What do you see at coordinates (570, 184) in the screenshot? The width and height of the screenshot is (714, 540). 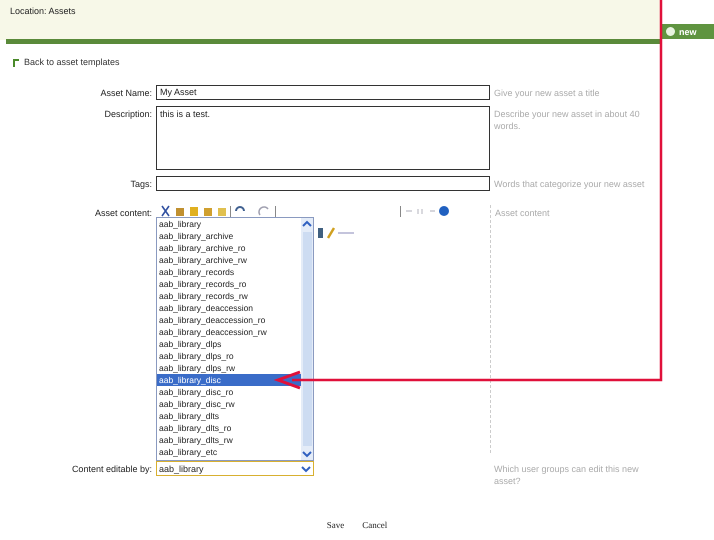 I see `field-hint: Words that categorize your new asset` at bounding box center [570, 184].